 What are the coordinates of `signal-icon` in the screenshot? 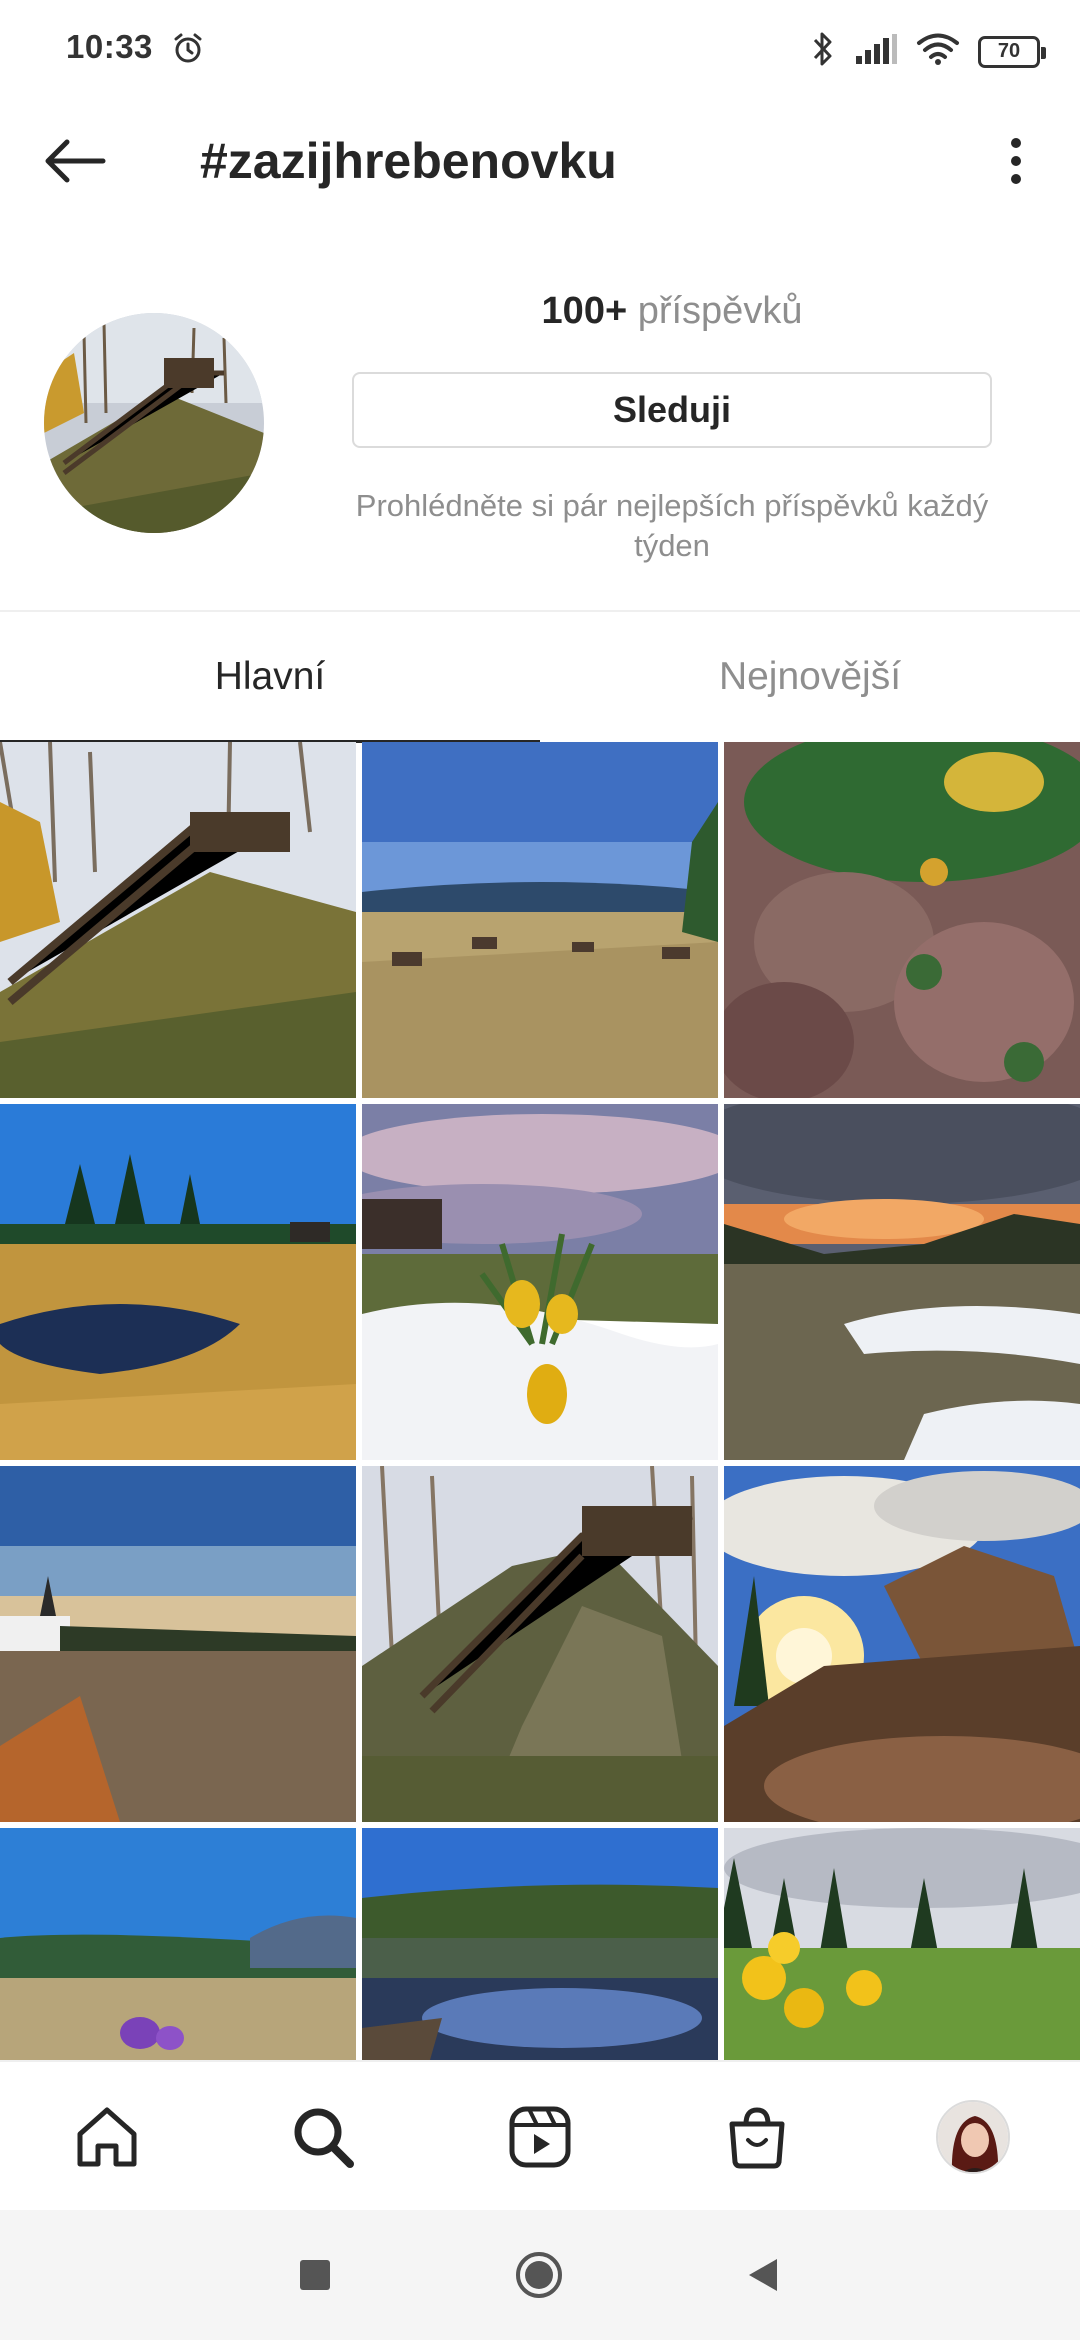 It's located at (876, 51).